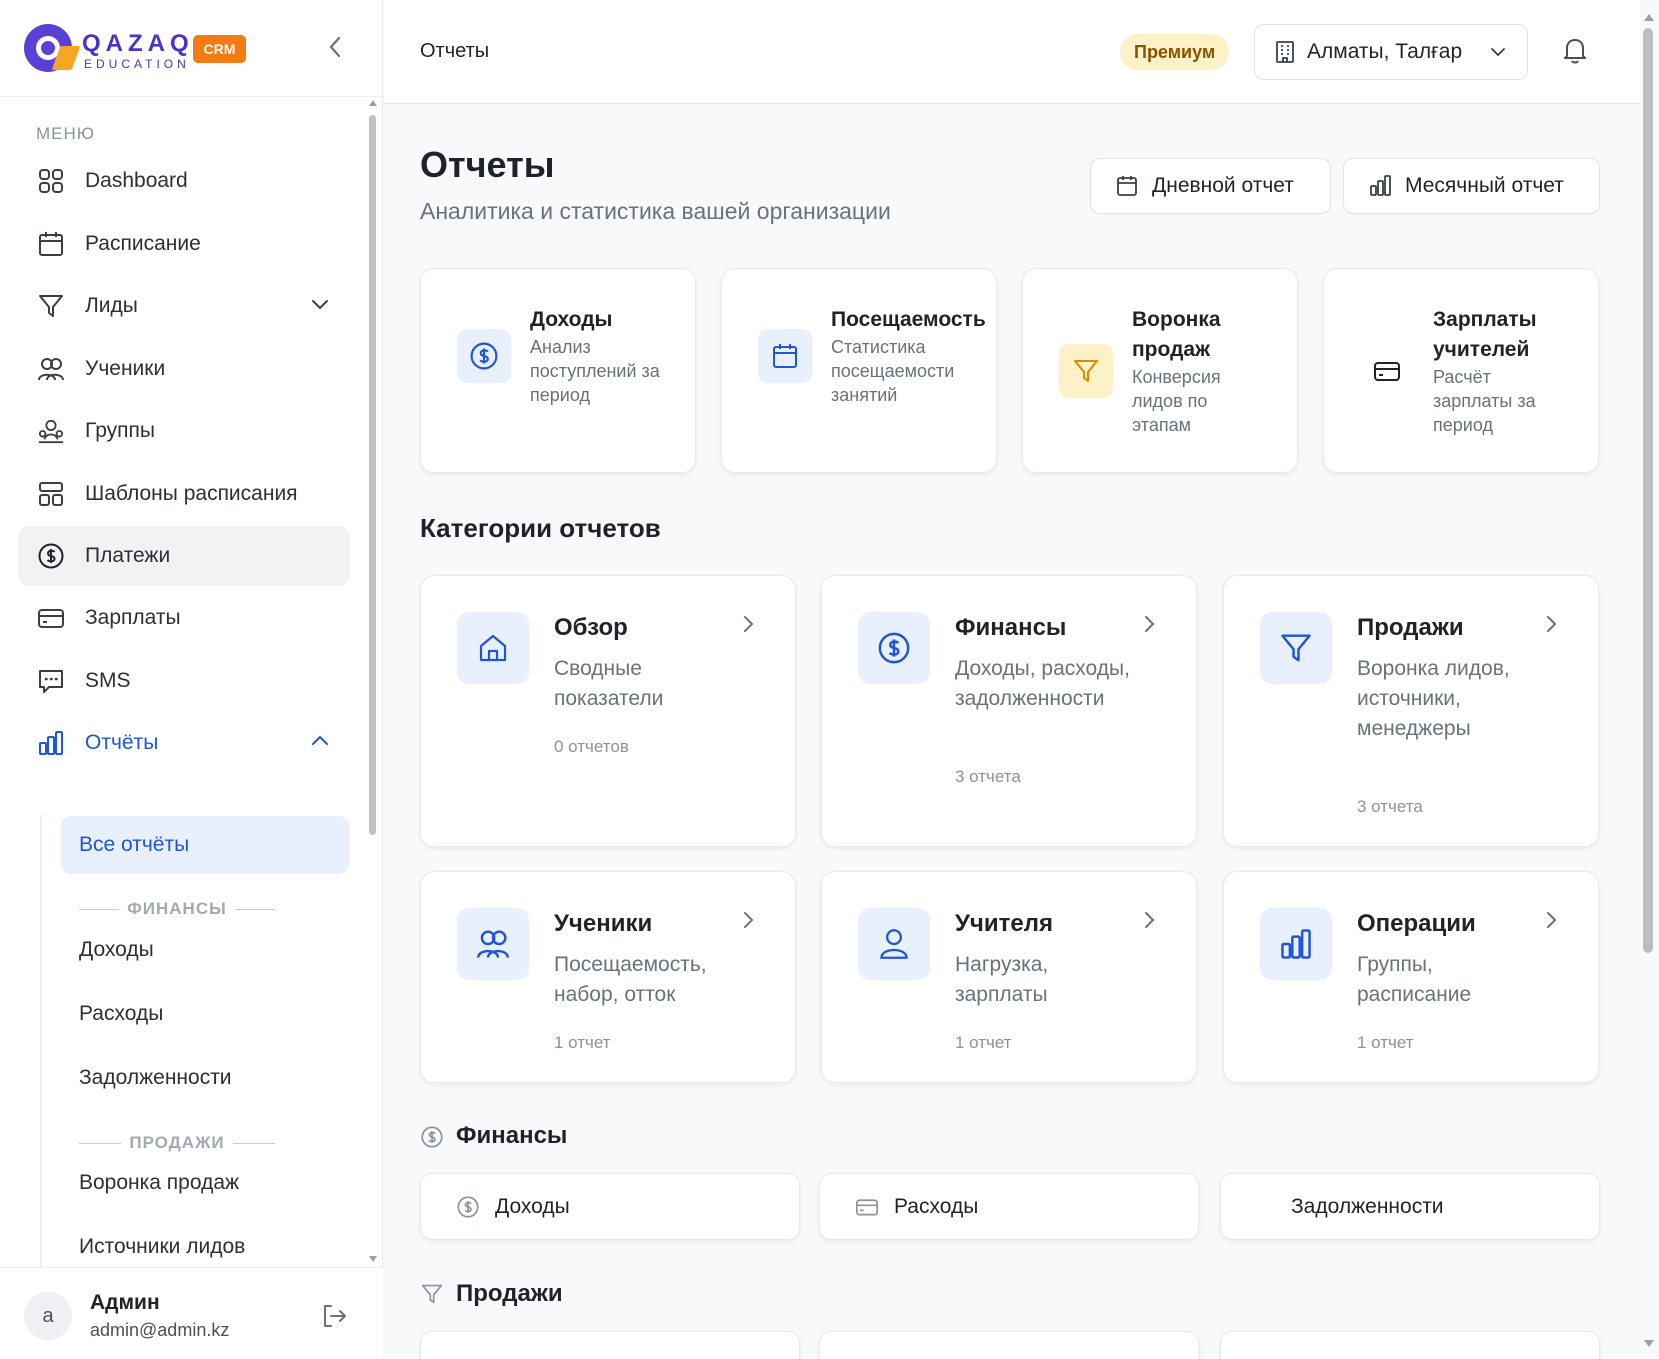  I want to click on page-scroll-down, so click(1649, 1343).